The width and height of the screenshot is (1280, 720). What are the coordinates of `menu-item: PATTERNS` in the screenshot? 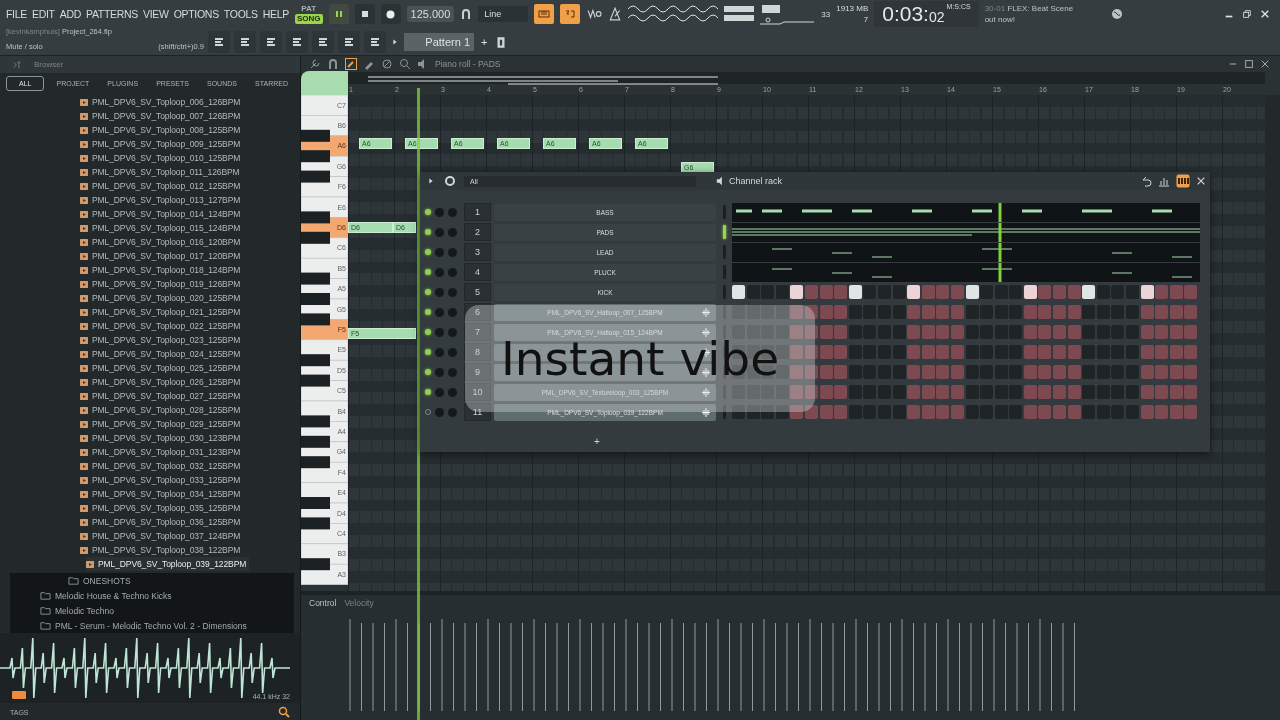 It's located at (112, 14).